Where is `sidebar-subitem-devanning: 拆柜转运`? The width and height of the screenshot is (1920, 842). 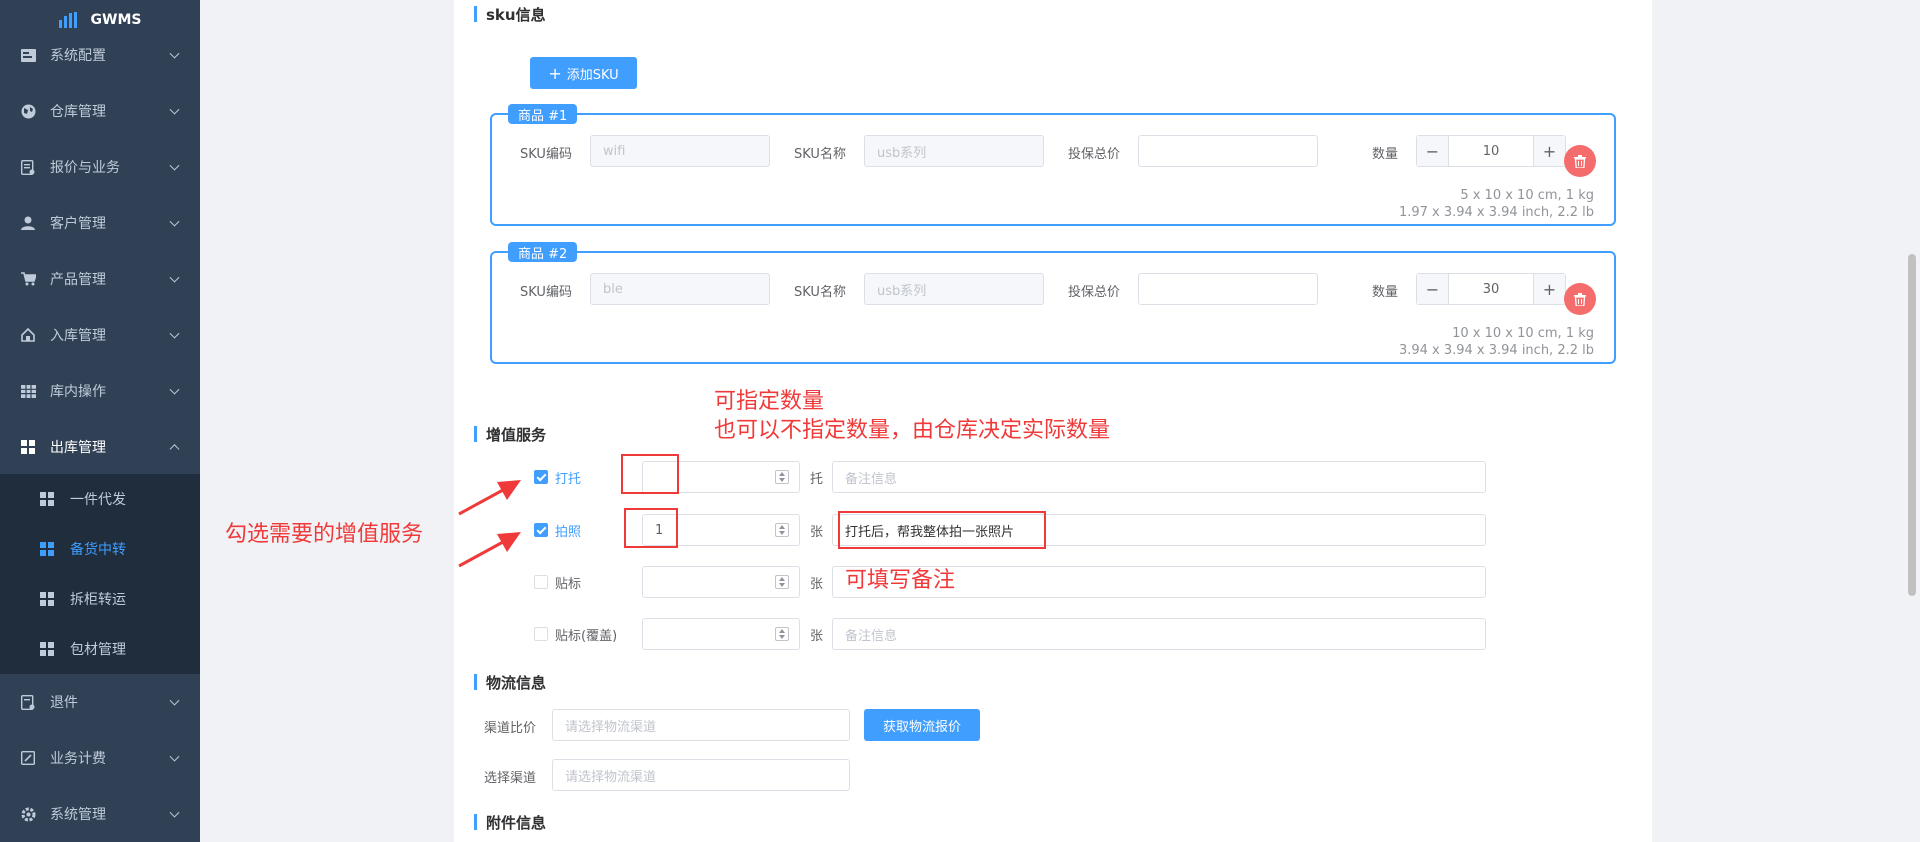 sidebar-subitem-devanning: 拆柜转运 is located at coordinates (100, 599).